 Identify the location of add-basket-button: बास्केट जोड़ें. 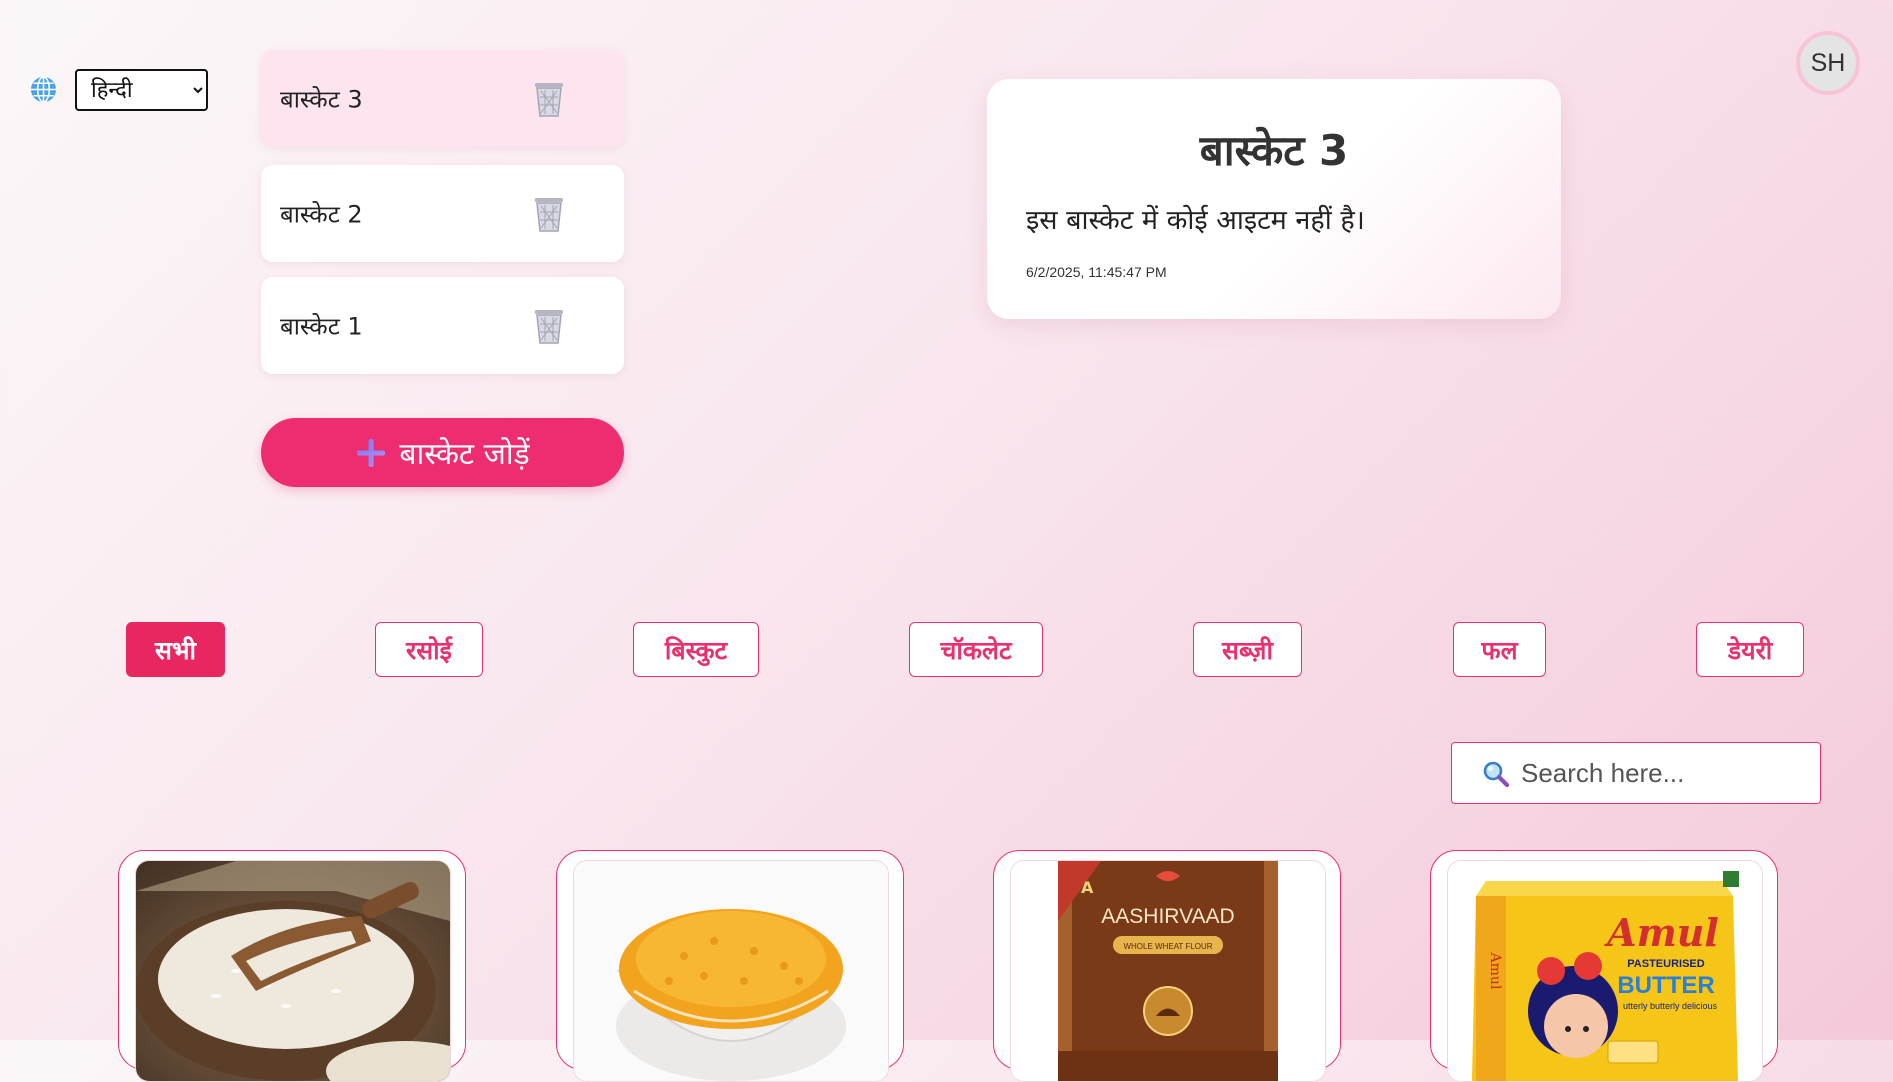
(442, 452).